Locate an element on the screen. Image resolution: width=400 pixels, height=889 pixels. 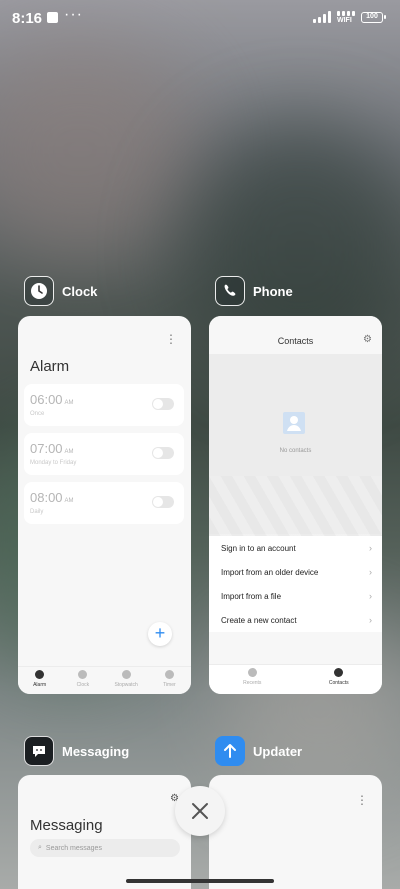
menu-item-label: Create a new contact is located at coordinates (259, 620).